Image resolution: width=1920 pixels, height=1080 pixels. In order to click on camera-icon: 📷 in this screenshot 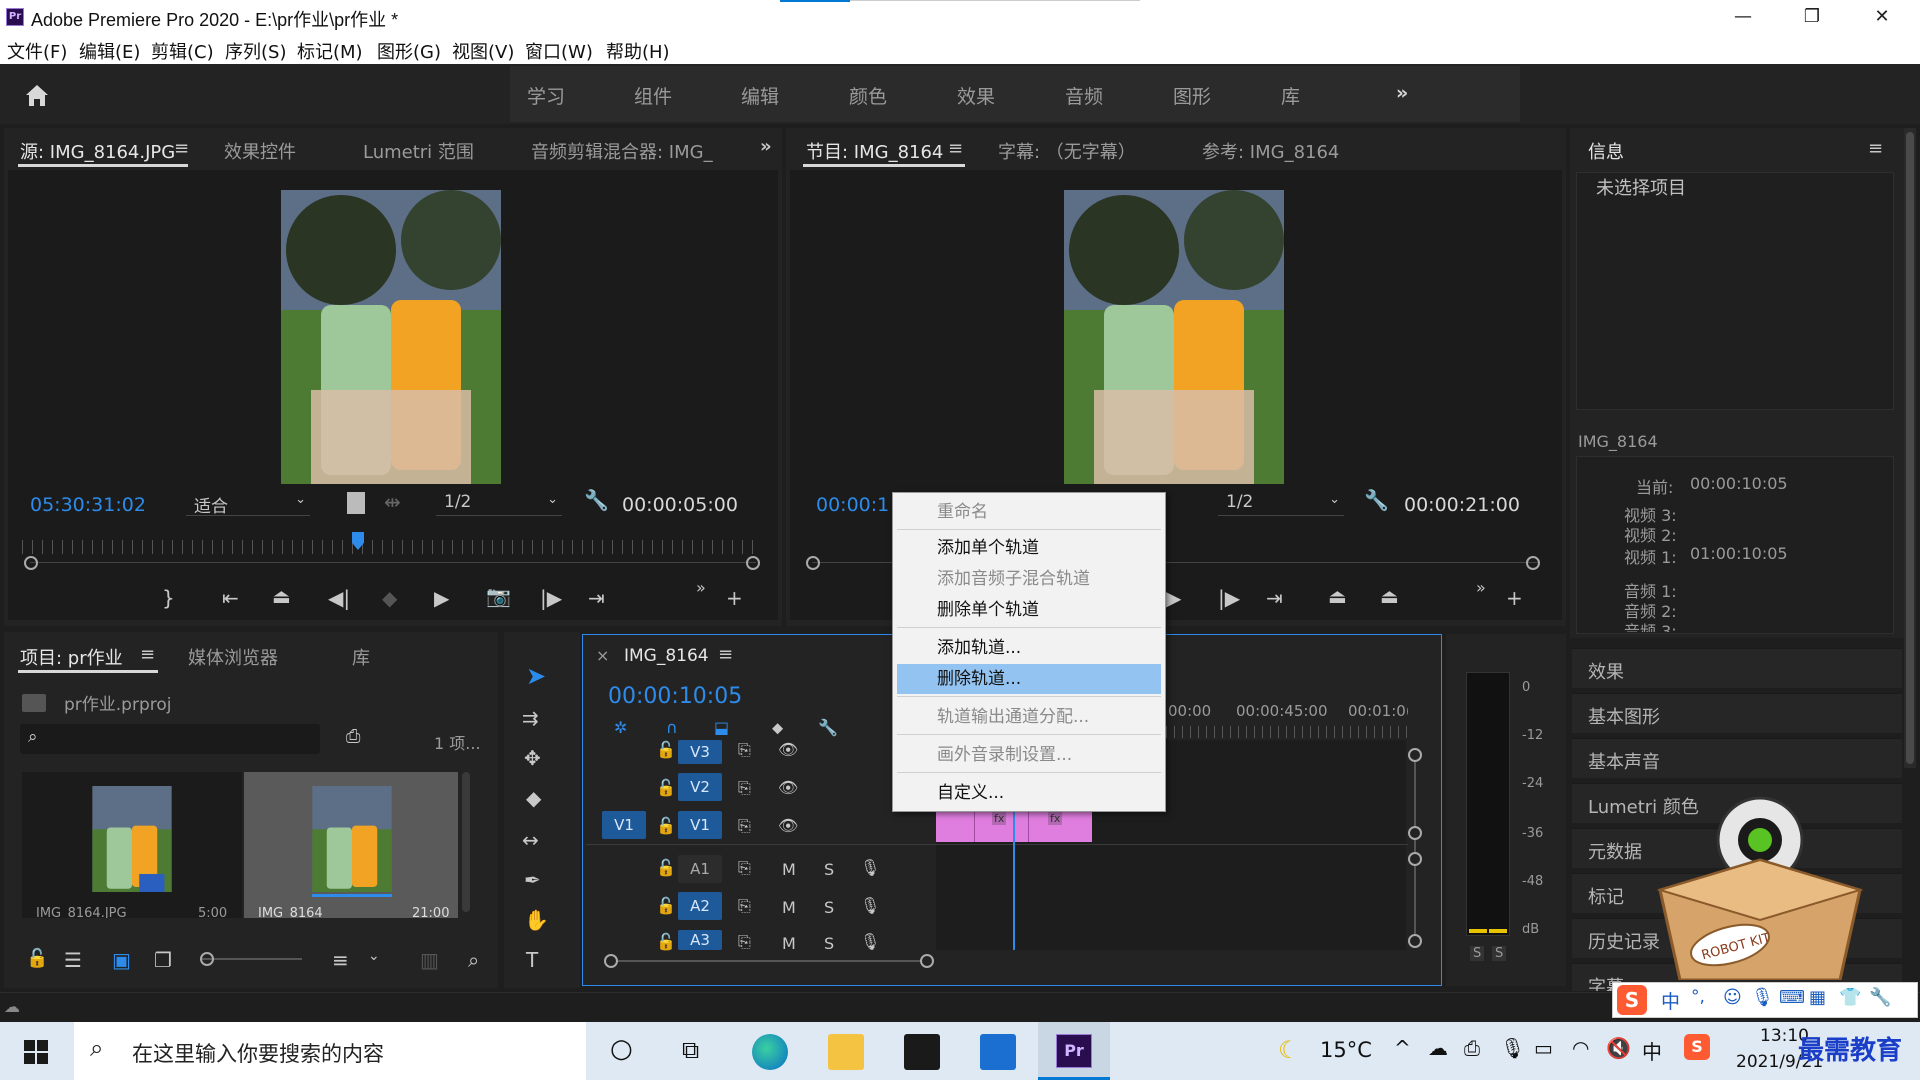, I will do `click(498, 596)`.